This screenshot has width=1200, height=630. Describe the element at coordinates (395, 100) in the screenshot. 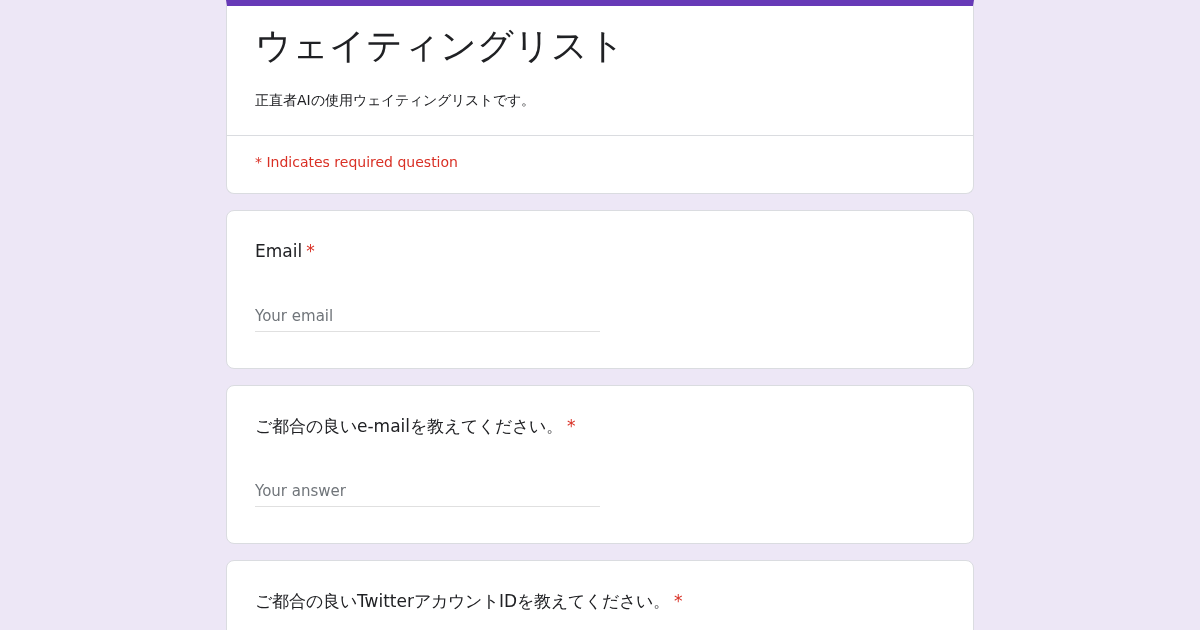

I see `form-description: 正直者AIの使用ウェイティングリストです。` at that location.